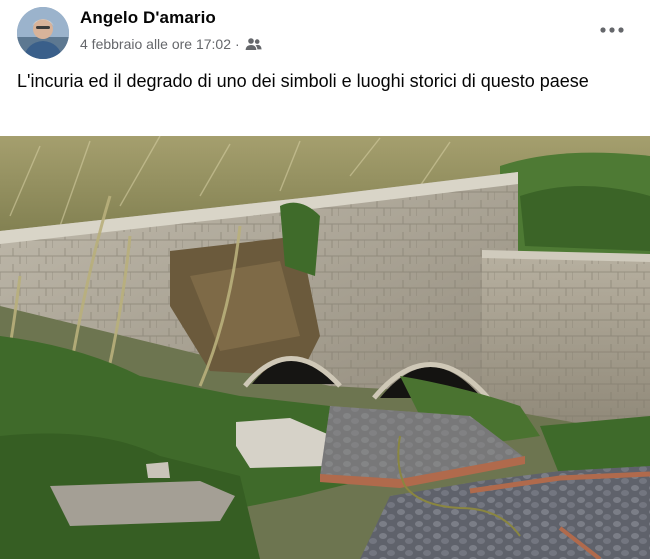 The height and width of the screenshot is (559, 650). What do you see at coordinates (155, 44) in the screenshot?
I see `post-timestamp: 4 febbraio alle ore 17:02` at bounding box center [155, 44].